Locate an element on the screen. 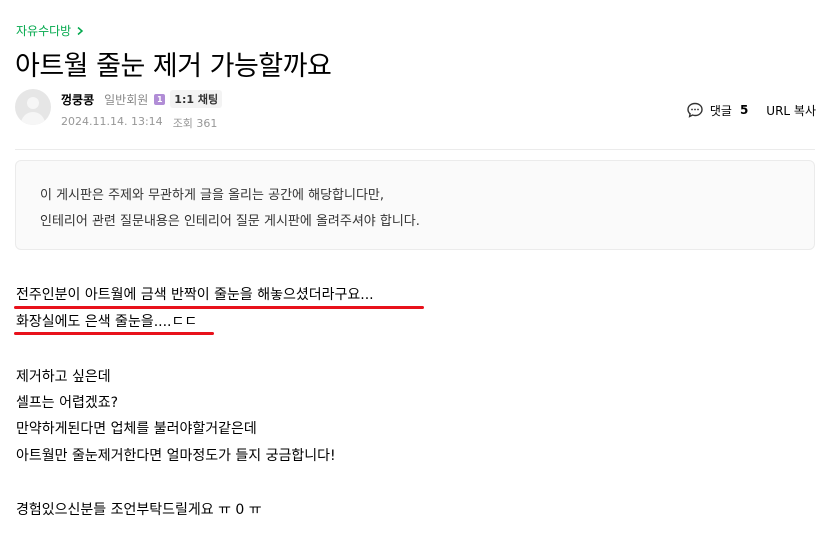 This screenshot has width=834, height=534. board-name: 자유수다방 is located at coordinates (44, 31).